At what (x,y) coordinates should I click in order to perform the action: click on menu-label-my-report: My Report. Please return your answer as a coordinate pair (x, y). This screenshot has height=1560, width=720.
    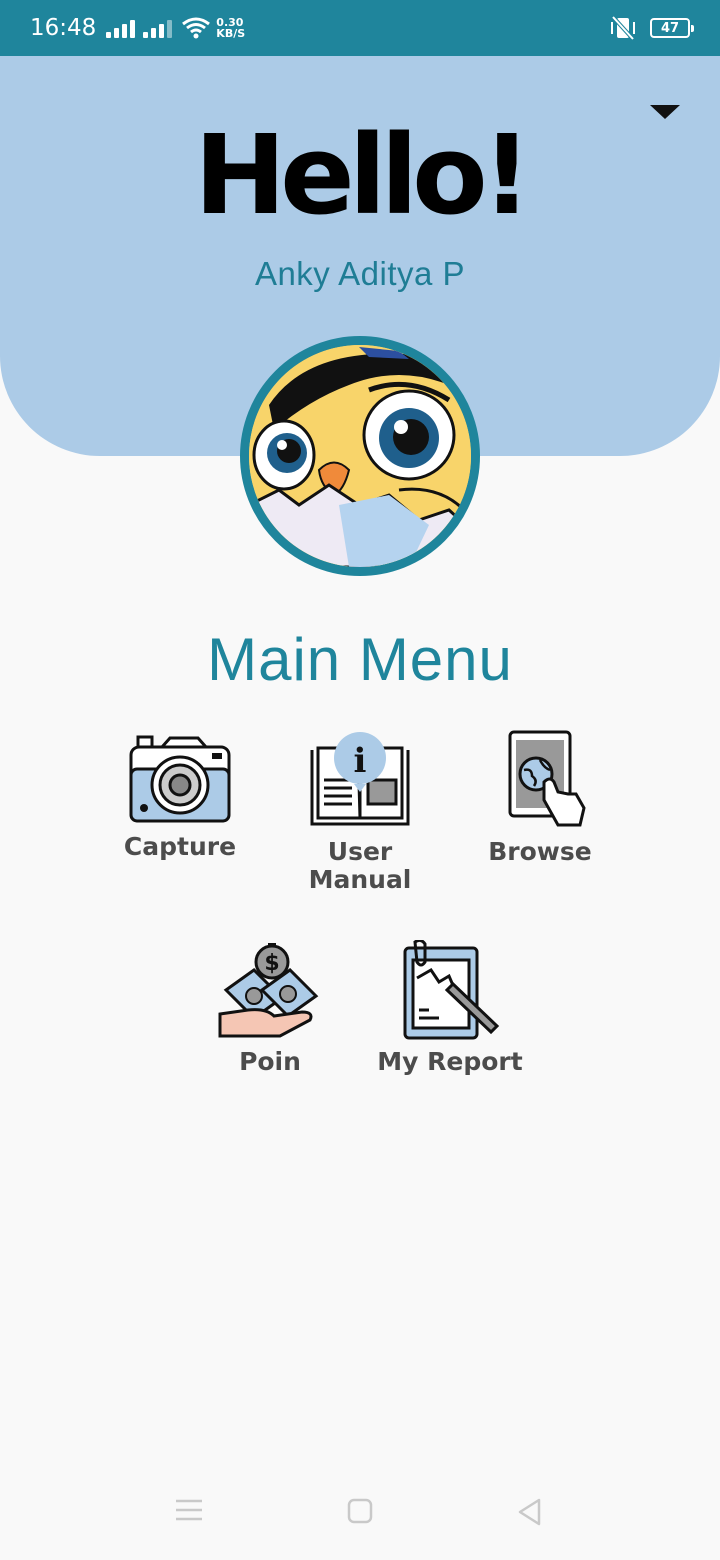
    Looking at the image, I should click on (450, 1061).